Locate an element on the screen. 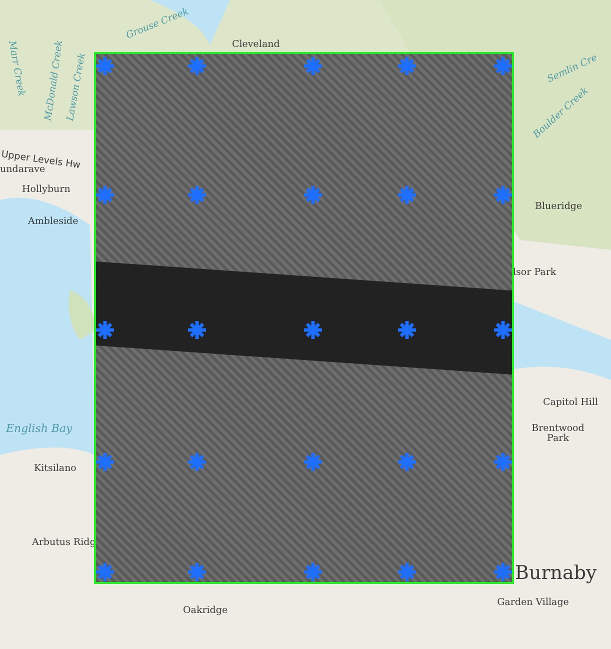 Image resolution: width=611 pixels, height=649 pixels. map-label: English Bay is located at coordinates (39, 429).